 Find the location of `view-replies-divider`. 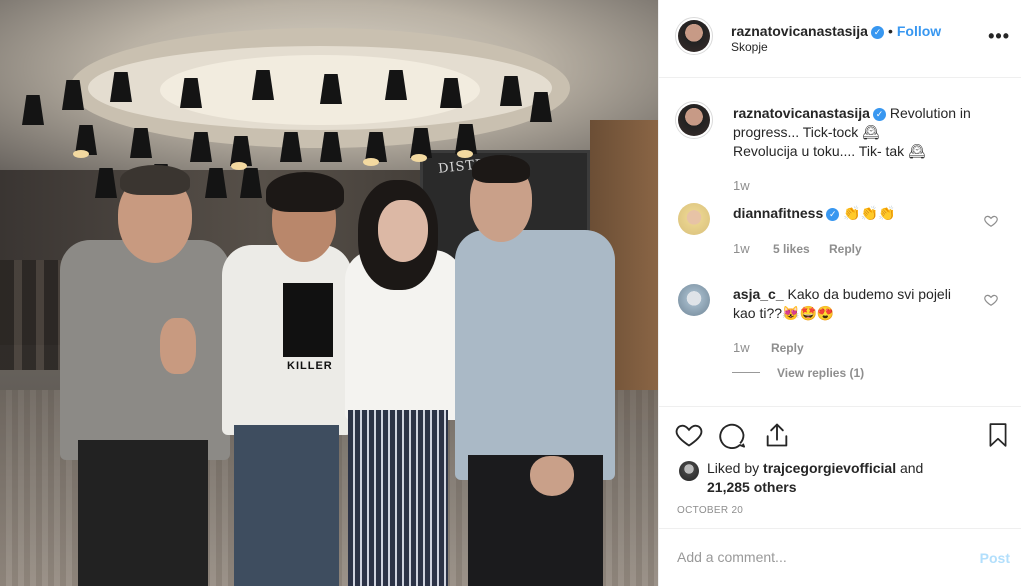

view-replies-divider is located at coordinates (746, 372).